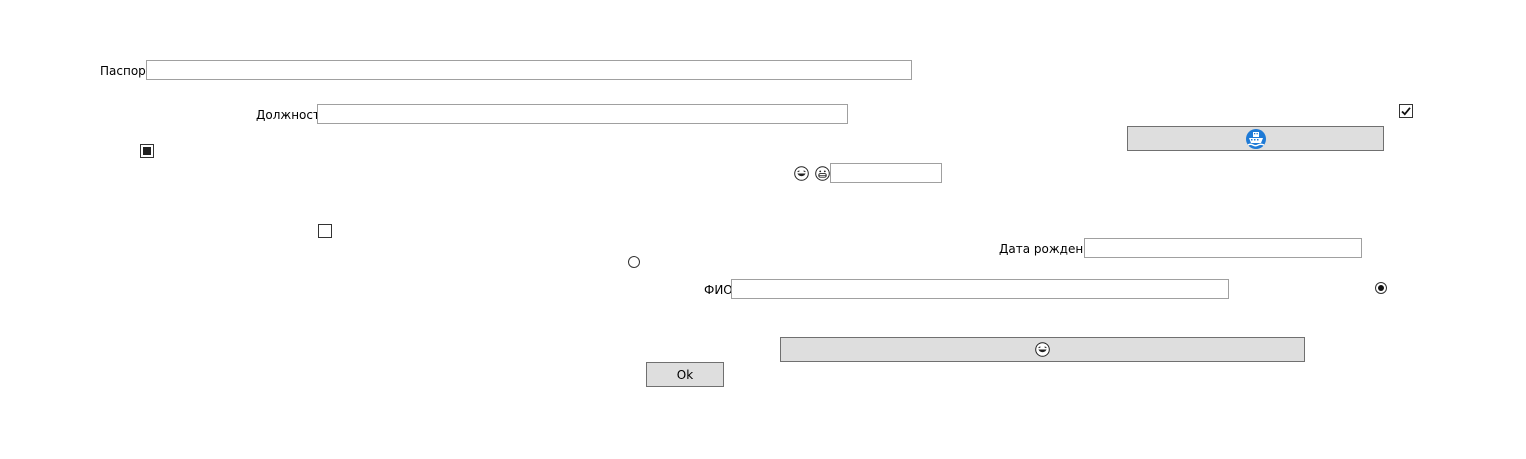 The width and height of the screenshot is (1526, 459). Describe the element at coordinates (126, 71) in the screenshot. I see `passport-label: Паспорт` at that location.